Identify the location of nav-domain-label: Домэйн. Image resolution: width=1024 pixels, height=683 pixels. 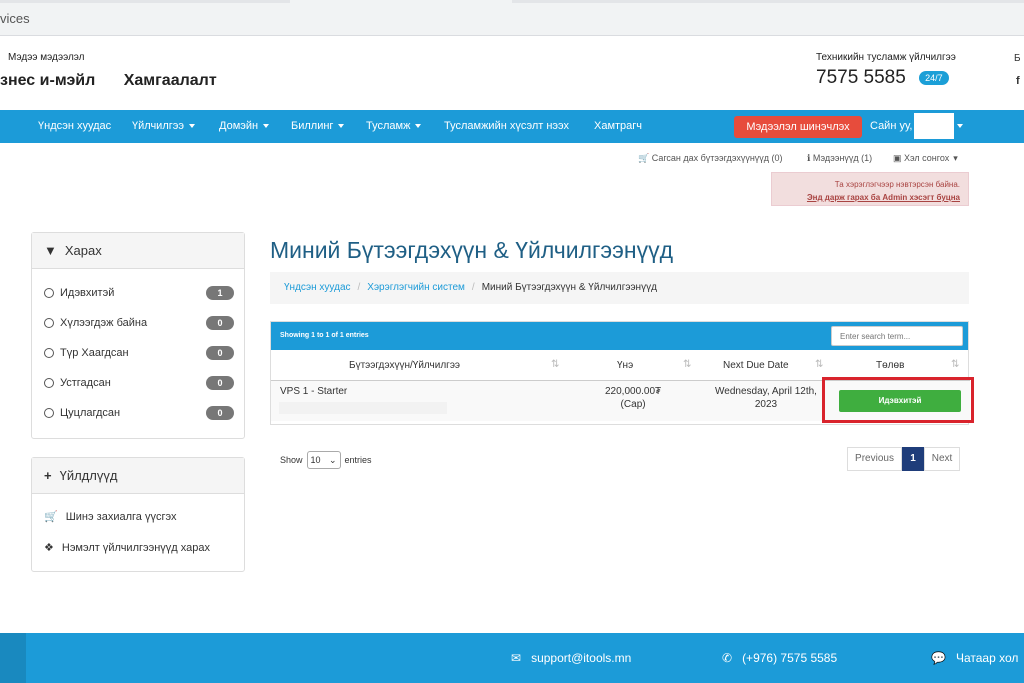
(239, 126).